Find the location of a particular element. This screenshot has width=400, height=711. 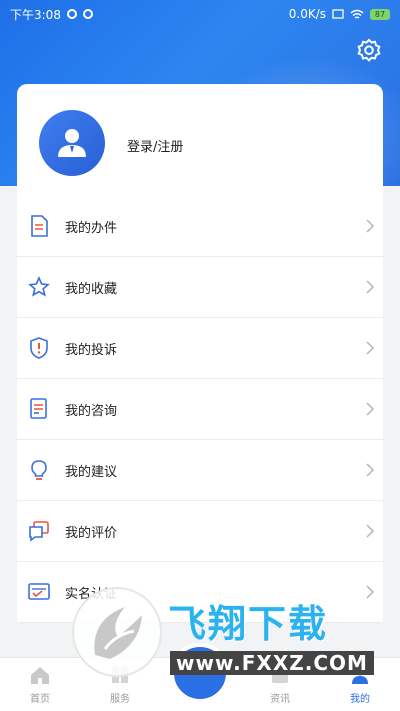

id-card-icon is located at coordinates (39, 592).